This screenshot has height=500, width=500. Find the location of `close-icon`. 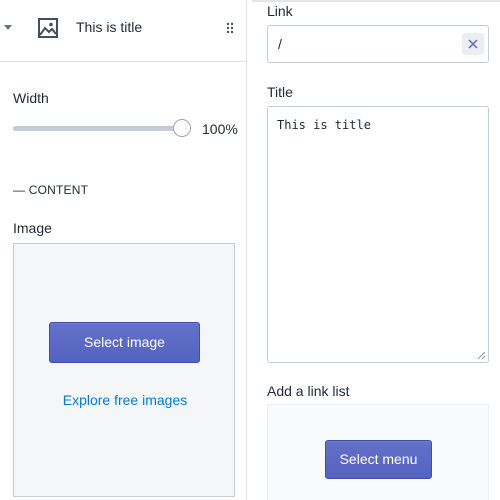

close-icon is located at coordinates (473, 44).